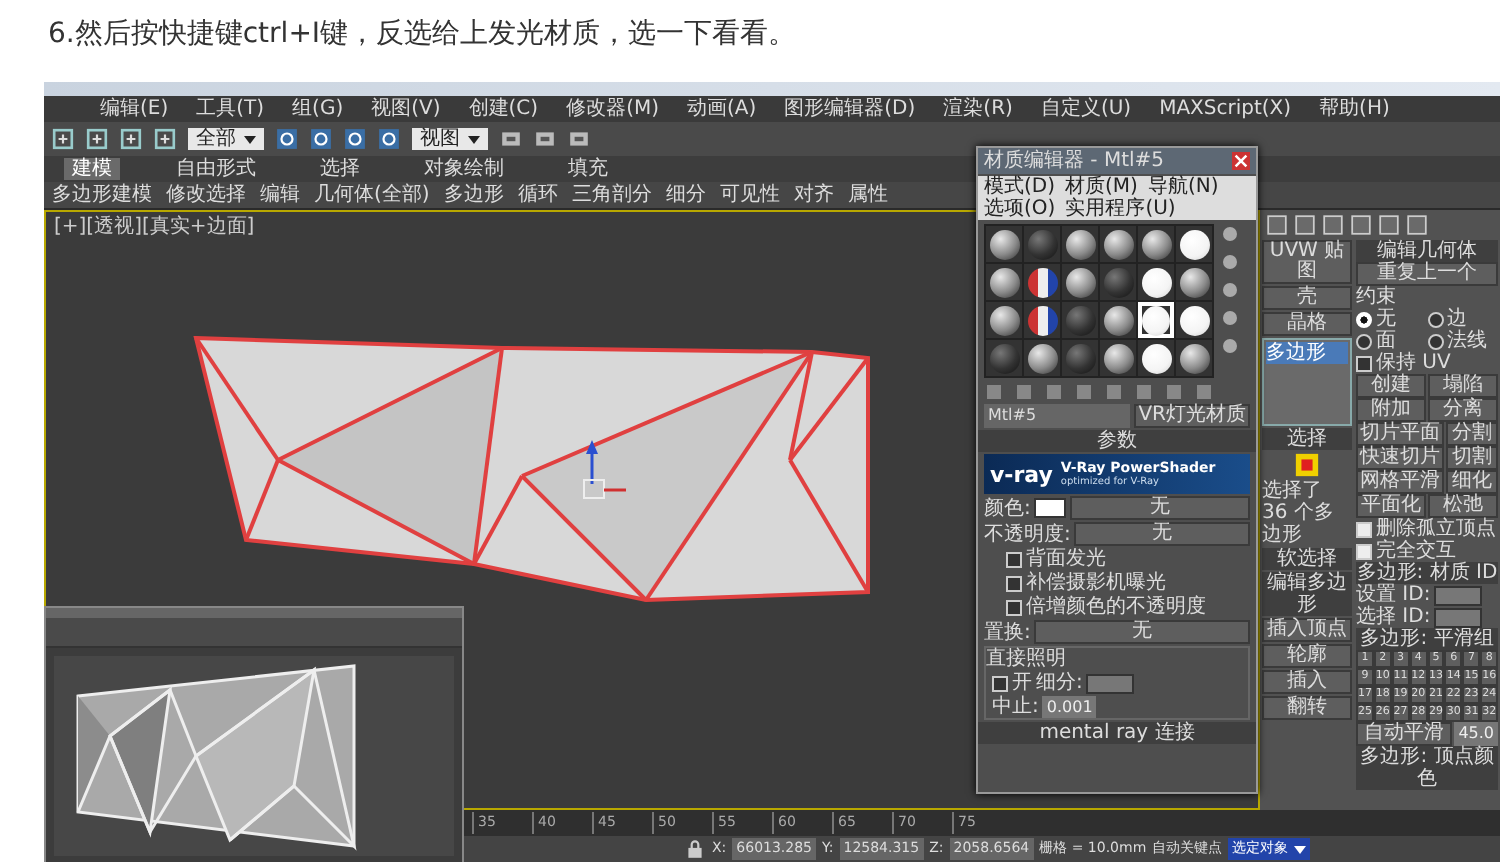 Image resolution: width=1500 pixels, height=862 pixels. I want to click on material-name-field: Mtl#5, so click(1057, 416).